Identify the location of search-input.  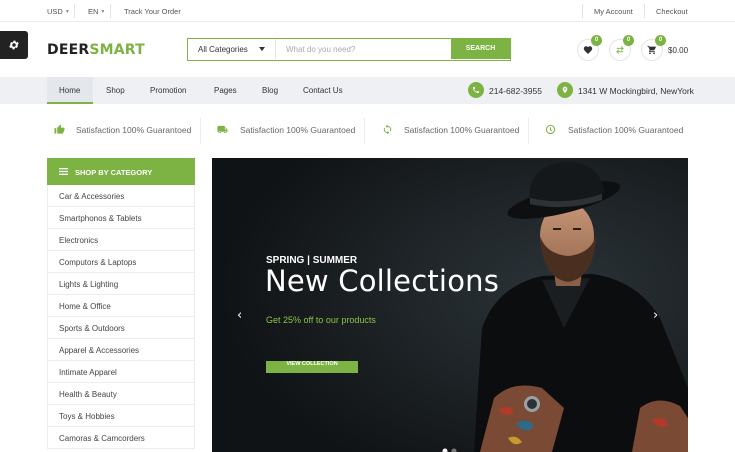
(366, 49).